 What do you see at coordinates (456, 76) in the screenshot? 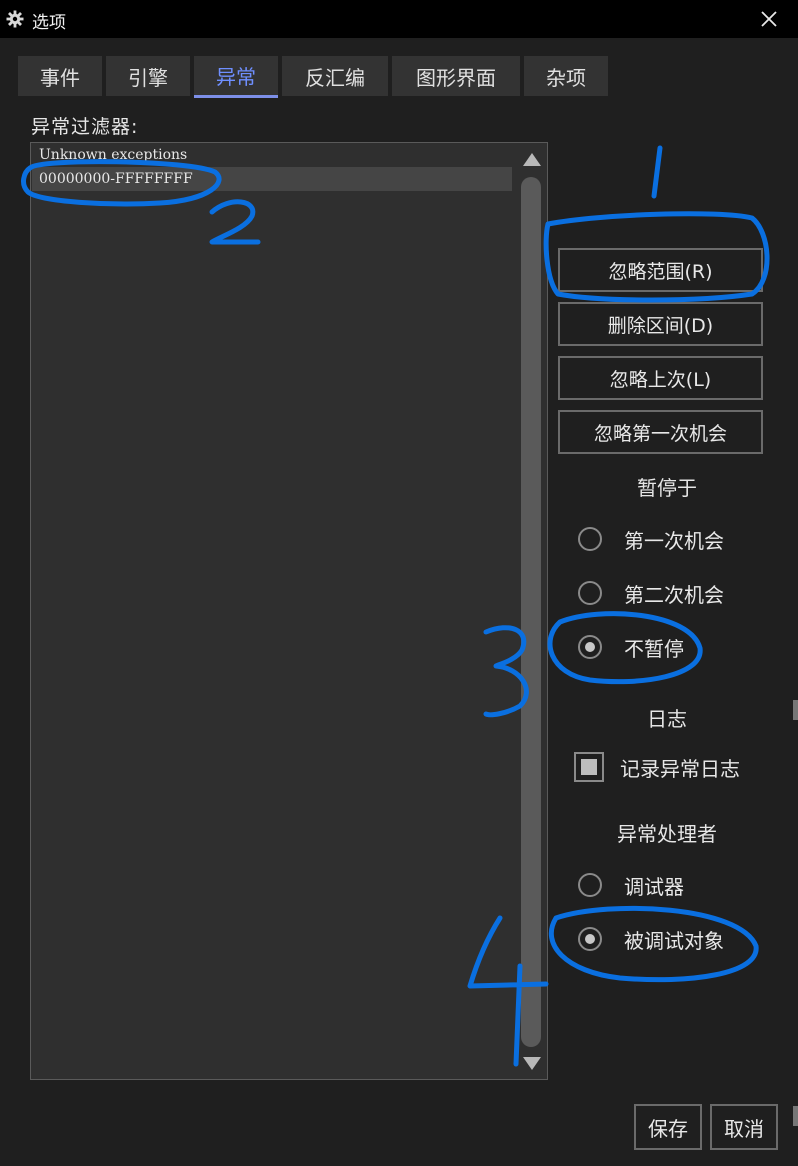
I see `tab-gui: 图形界面` at bounding box center [456, 76].